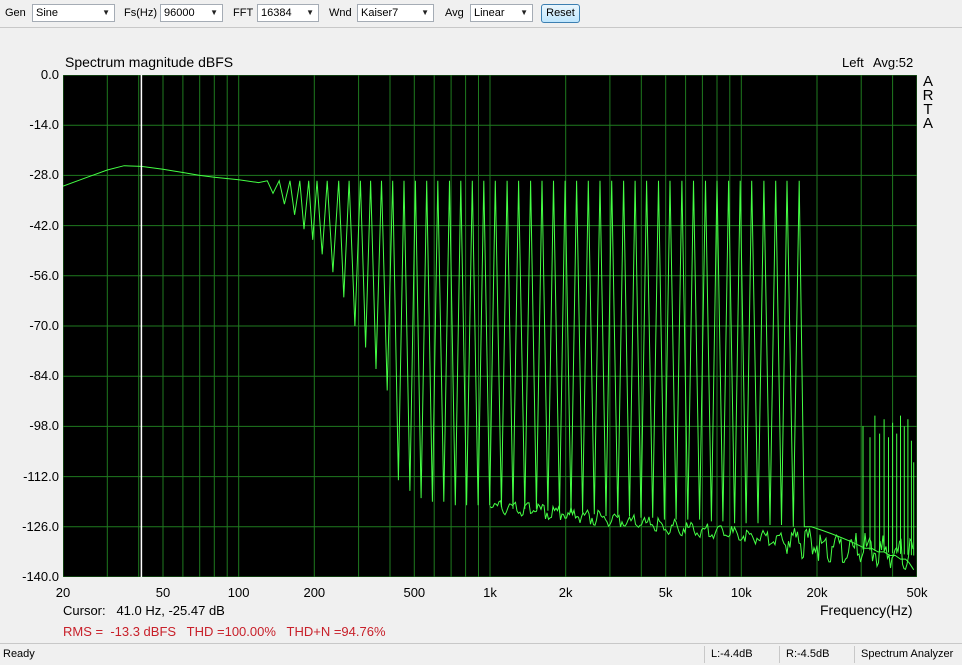  I want to click on x-tick-label: 500, so click(414, 592).